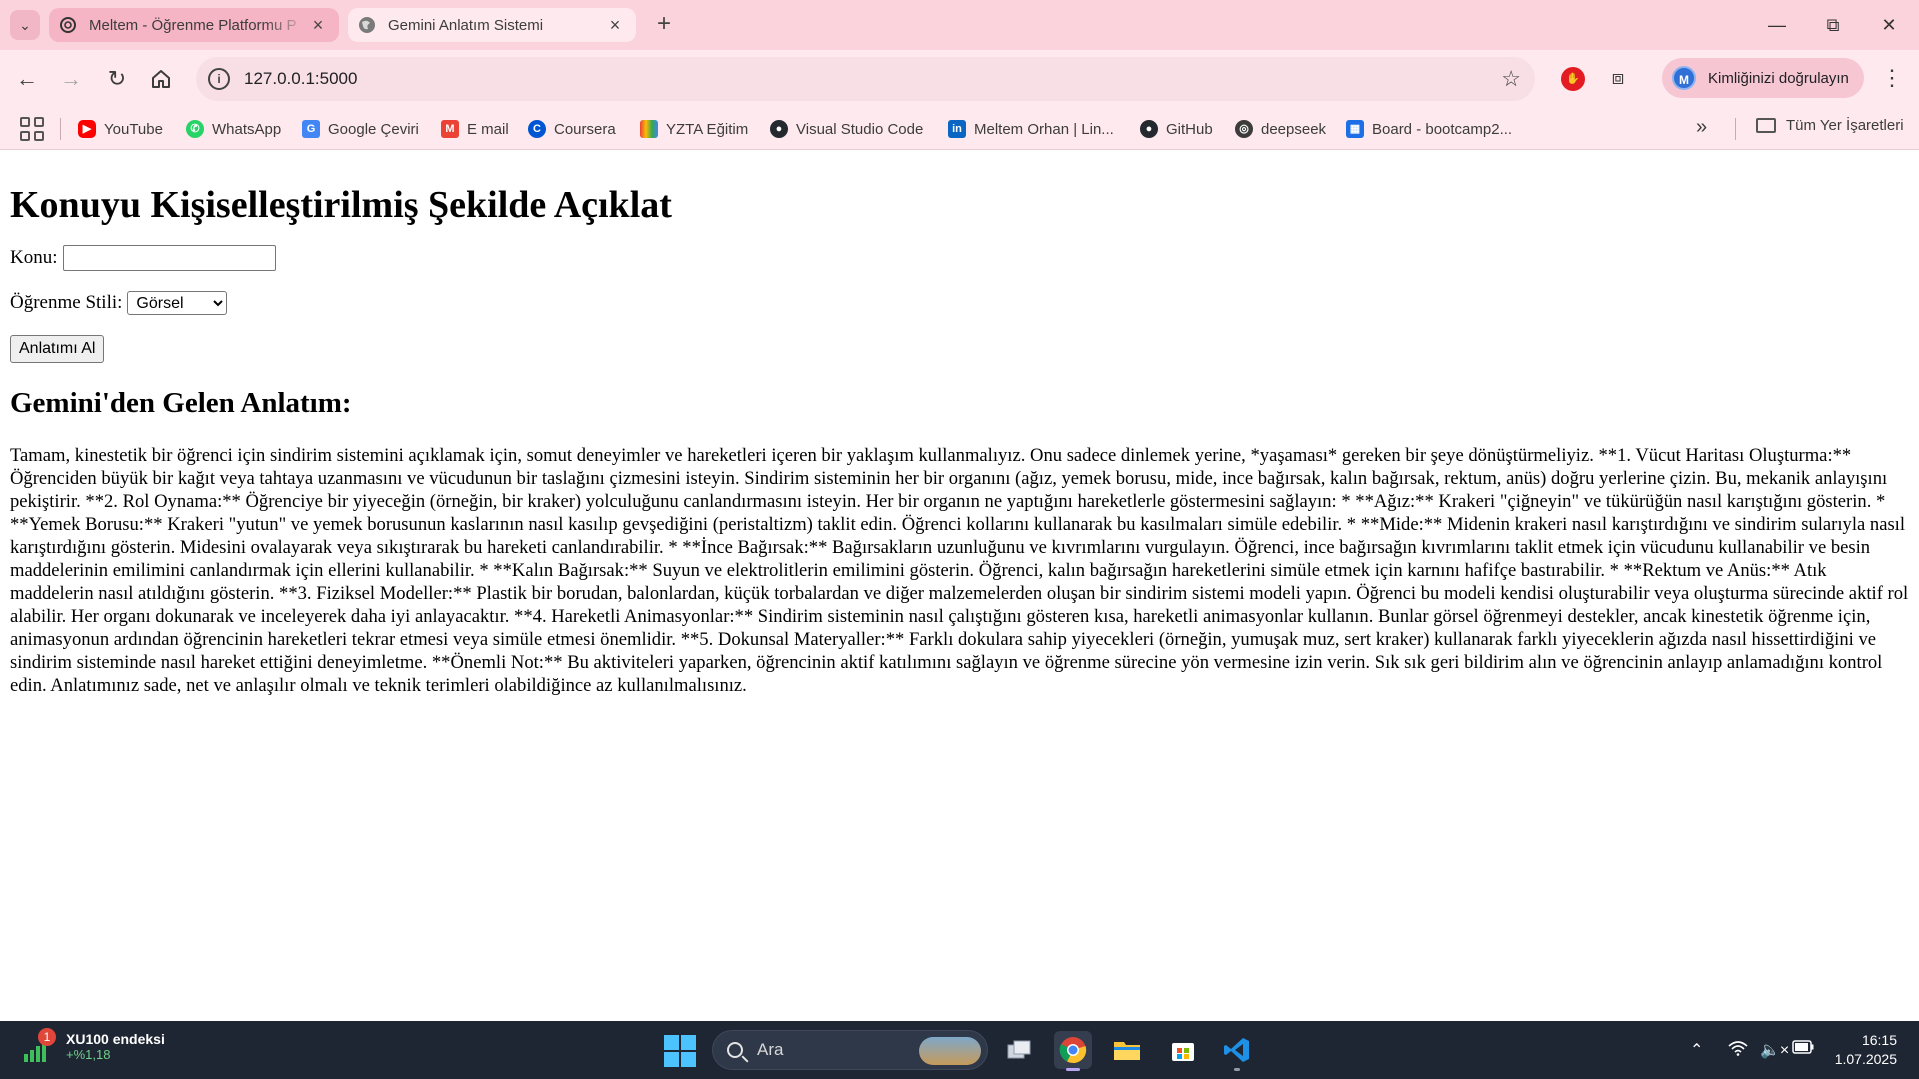  What do you see at coordinates (492, 25) in the screenshot?
I see `tab-gemini: Gemini Anlatım Sistemi ×` at bounding box center [492, 25].